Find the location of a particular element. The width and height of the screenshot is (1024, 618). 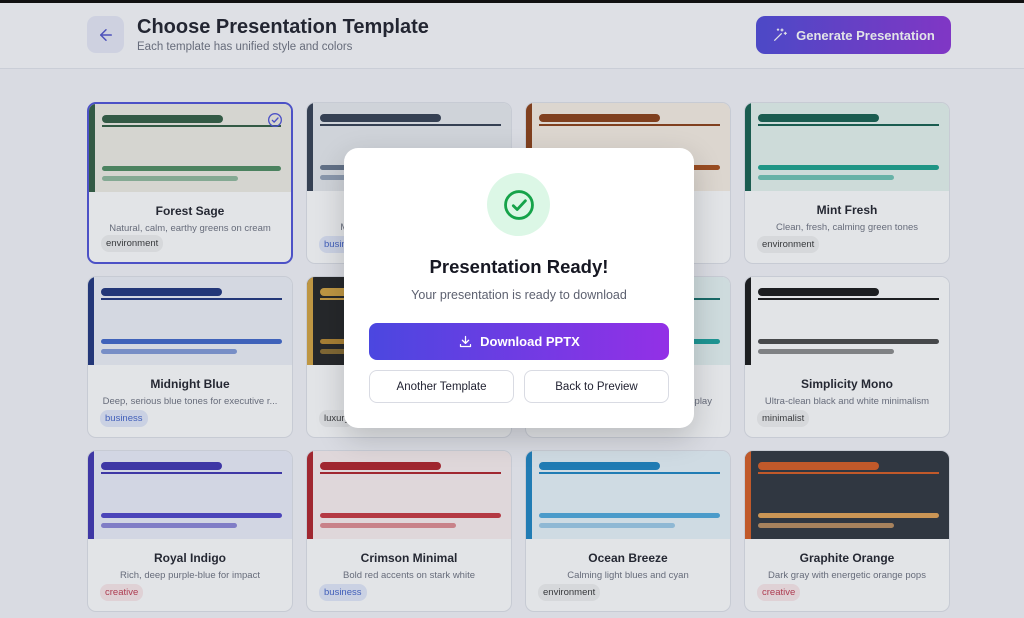

download-icon is located at coordinates (466, 341).